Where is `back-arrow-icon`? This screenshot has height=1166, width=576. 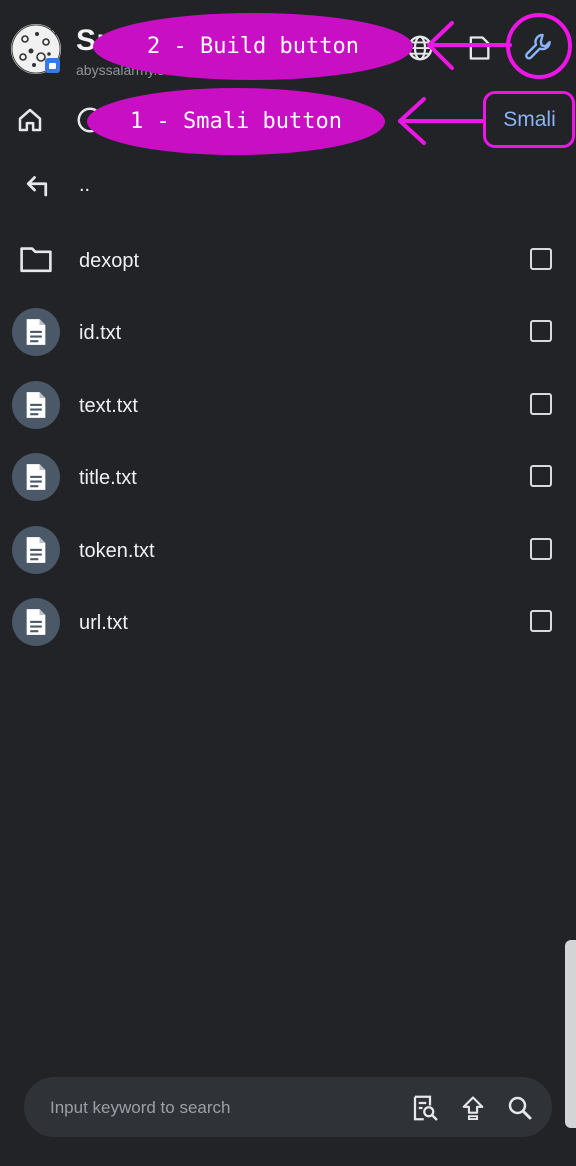
back-arrow-icon is located at coordinates (37, 186).